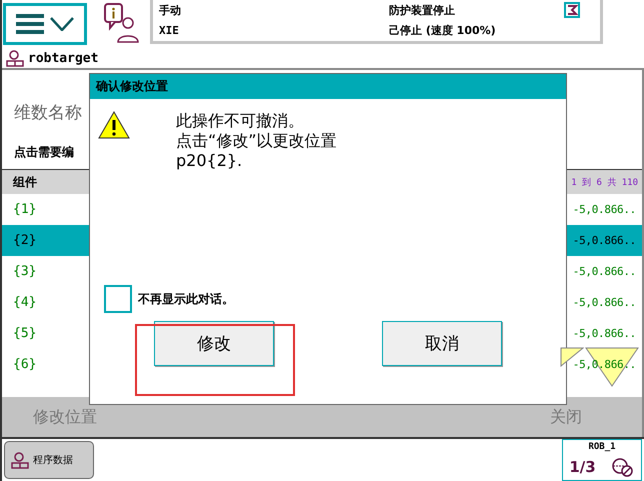  Describe the element at coordinates (63, 58) in the screenshot. I see `breadcrumb-text: robtarget` at that location.